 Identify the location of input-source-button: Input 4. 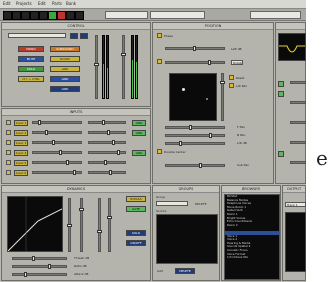
(21, 153).